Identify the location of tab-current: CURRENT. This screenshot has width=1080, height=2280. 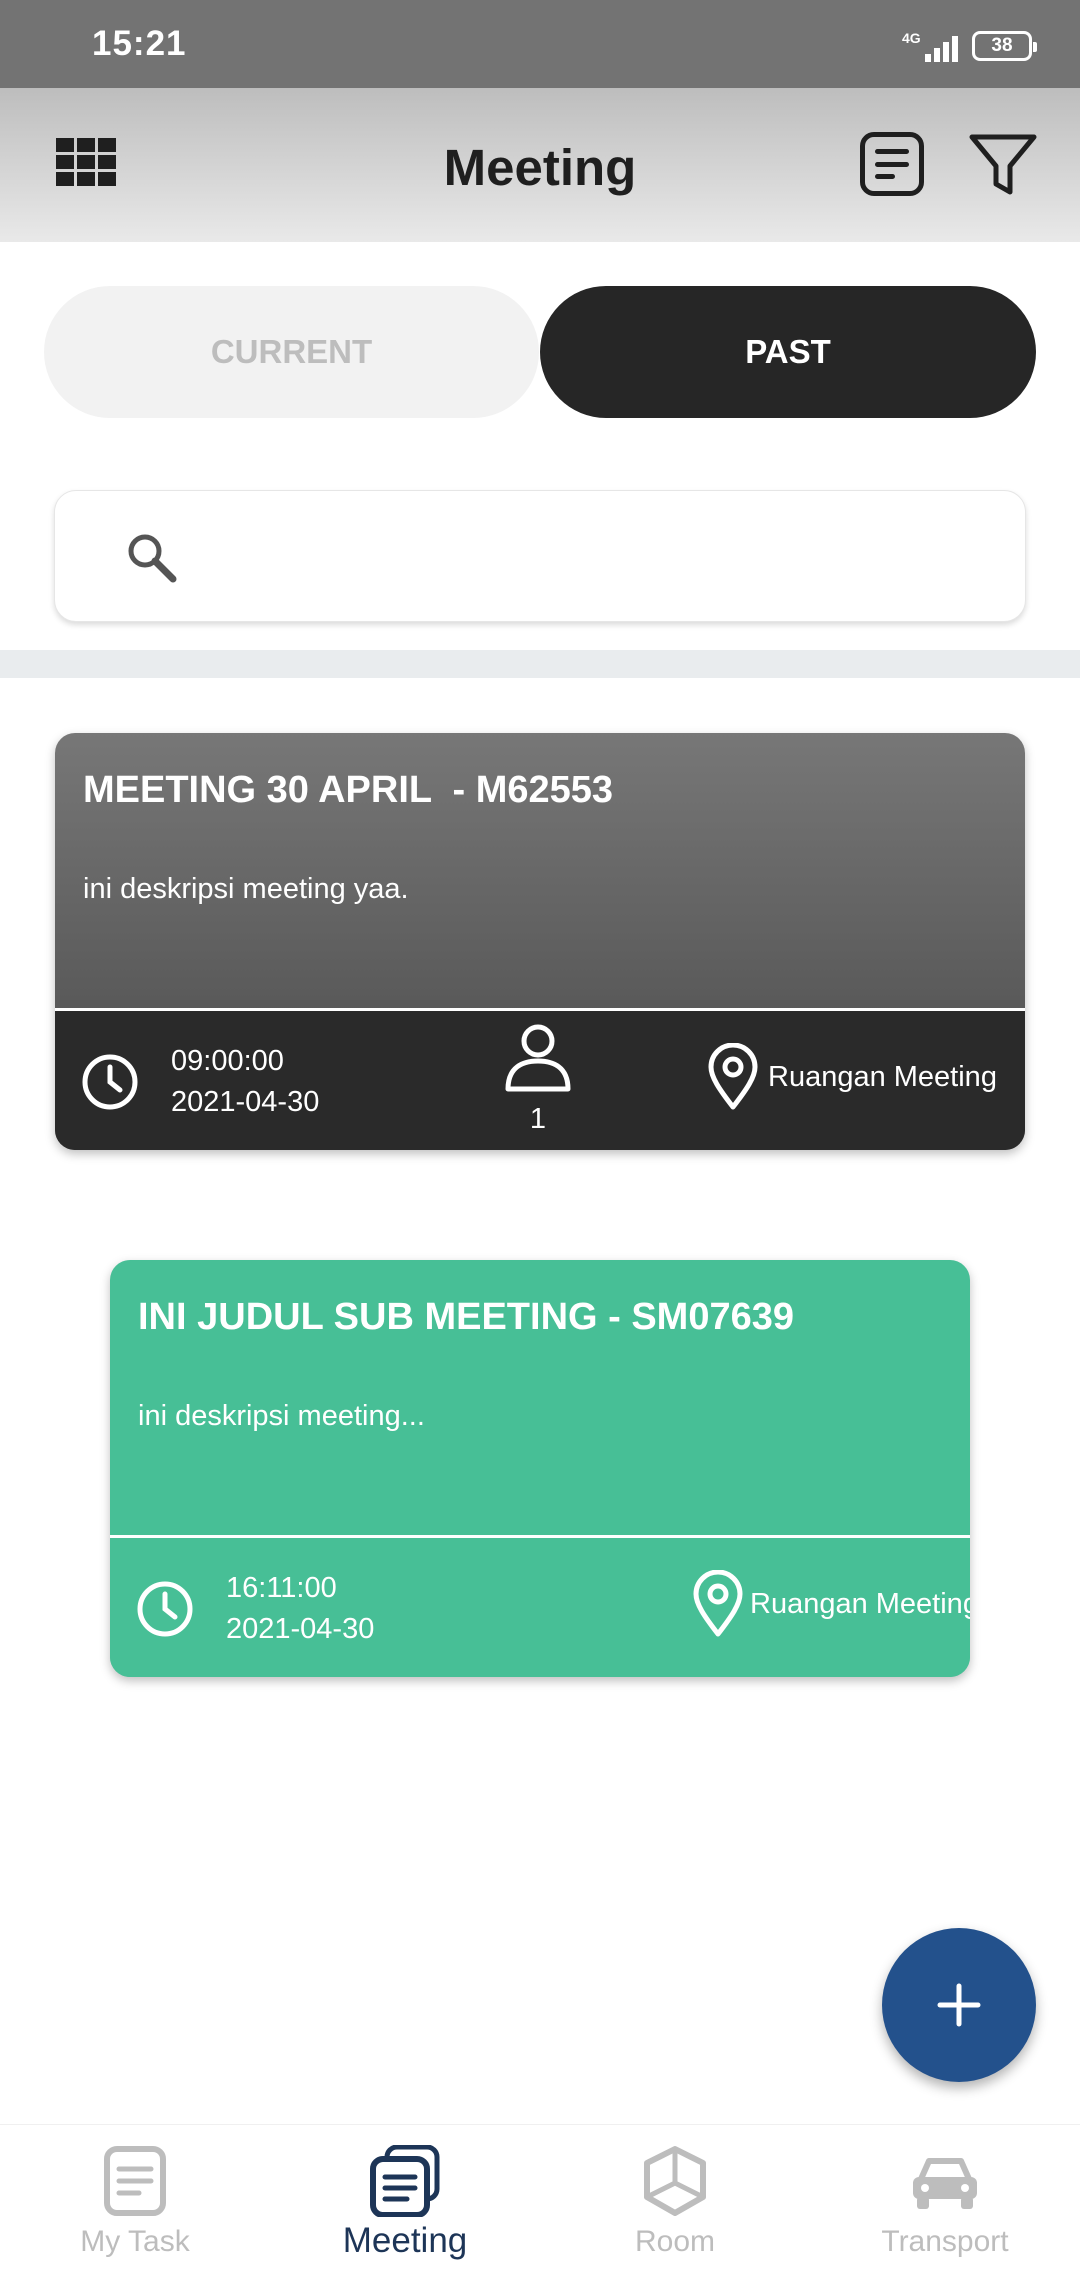
(291, 352).